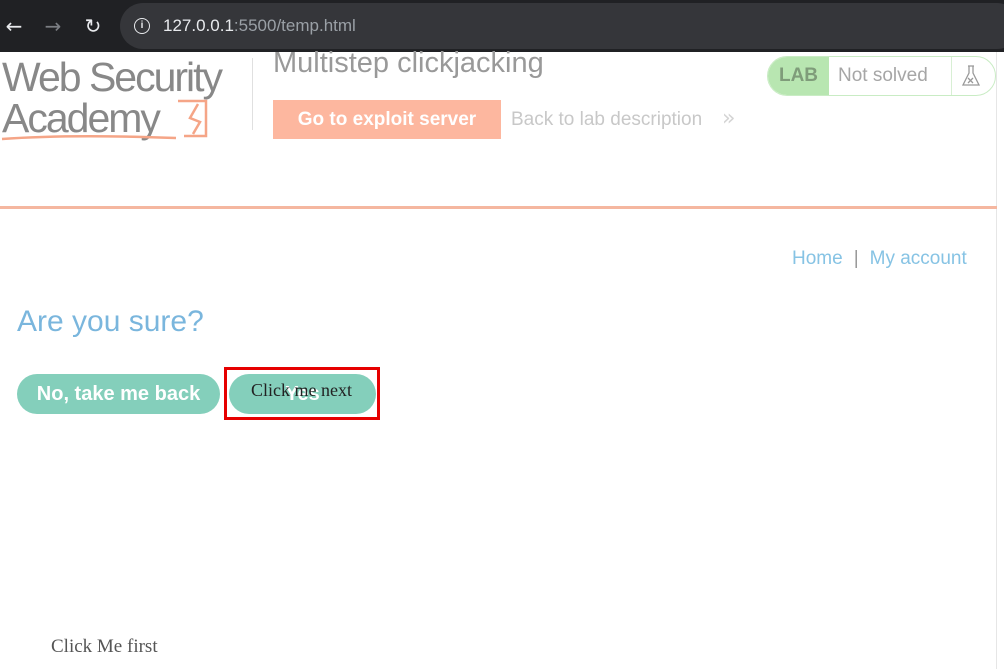 This screenshot has height=669, width=1004. What do you see at coordinates (971, 75) in the screenshot?
I see `flask-icon` at bounding box center [971, 75].